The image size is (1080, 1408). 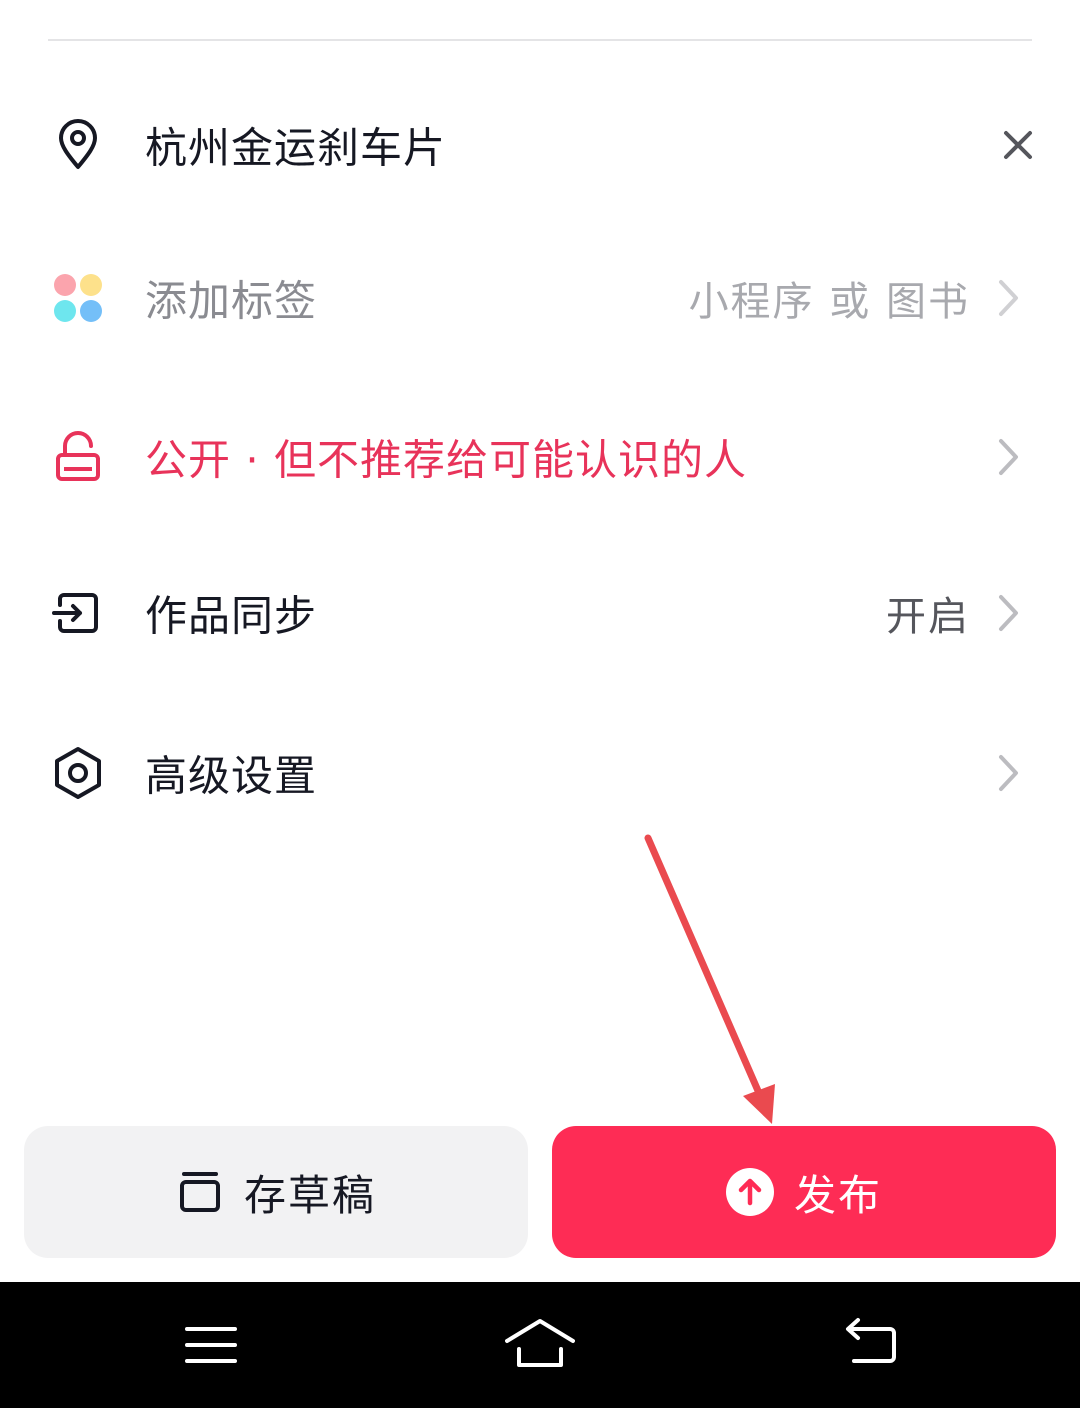 I want to click on home-icon, so click(x=540, y=1345).